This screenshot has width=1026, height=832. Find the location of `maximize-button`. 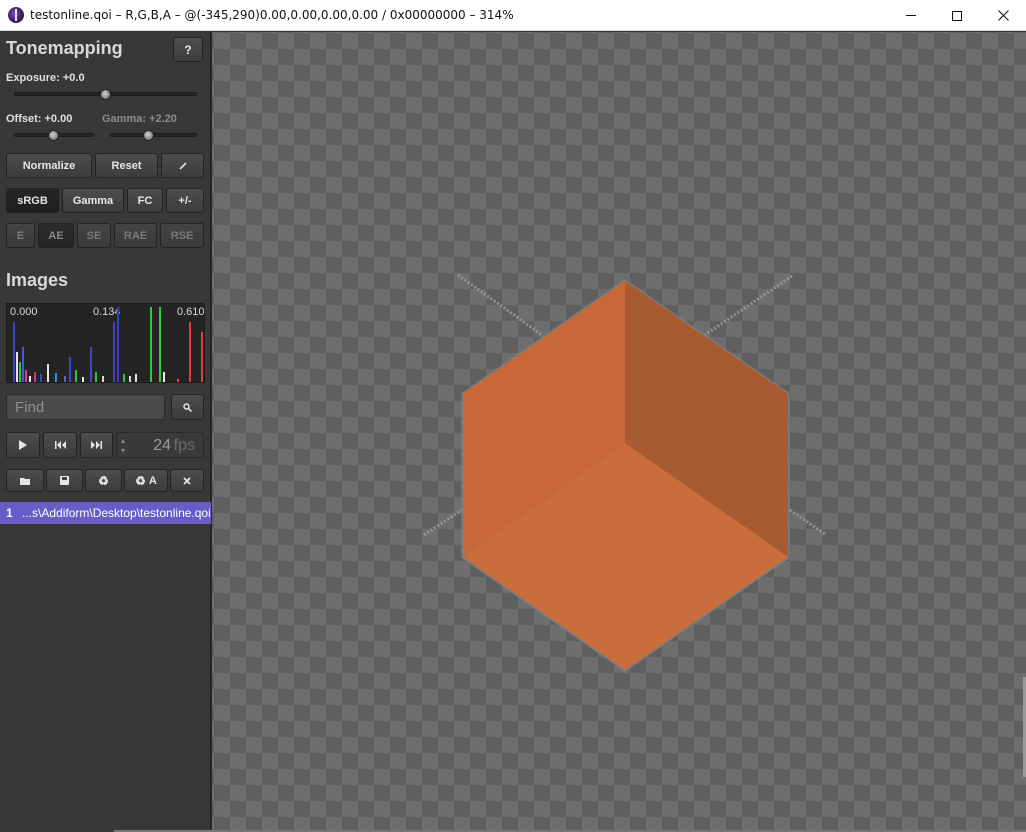

maximize-button is located at coordinates (957, 15).